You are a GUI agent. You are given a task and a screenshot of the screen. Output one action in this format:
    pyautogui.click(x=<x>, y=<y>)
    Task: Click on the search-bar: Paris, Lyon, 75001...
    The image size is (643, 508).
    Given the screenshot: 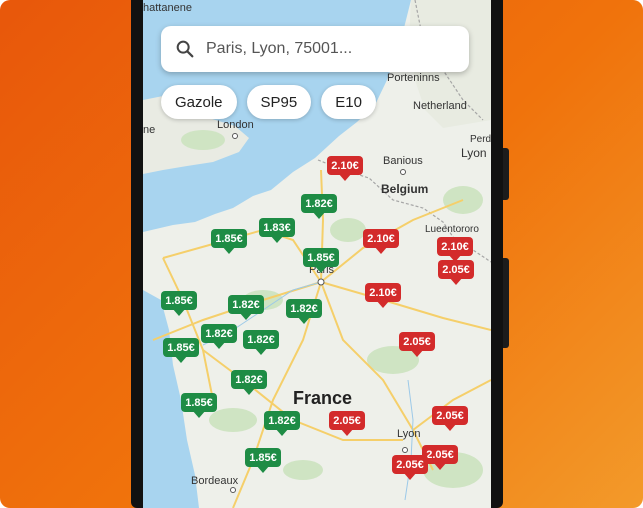 What is the action you would take?
    pyautogui.click(x=315, y=49)
    